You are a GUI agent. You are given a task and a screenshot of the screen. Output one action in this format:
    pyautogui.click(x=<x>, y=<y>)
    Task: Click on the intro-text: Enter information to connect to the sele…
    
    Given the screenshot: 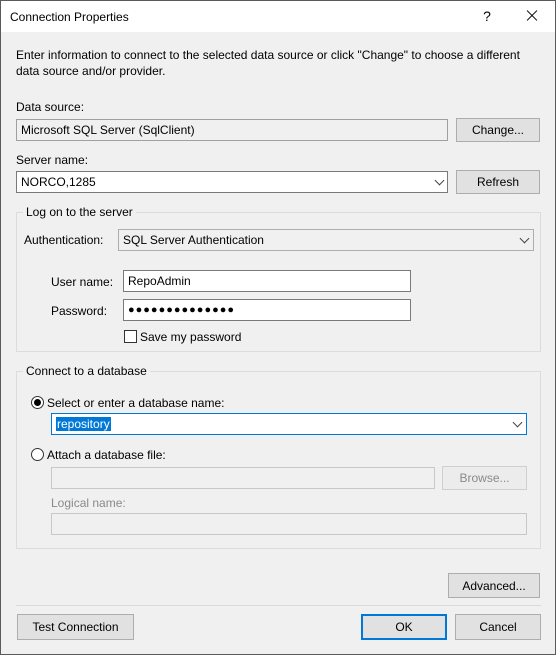 What is the action you would take?
    pyautogui.click(x=268, y=63)
    